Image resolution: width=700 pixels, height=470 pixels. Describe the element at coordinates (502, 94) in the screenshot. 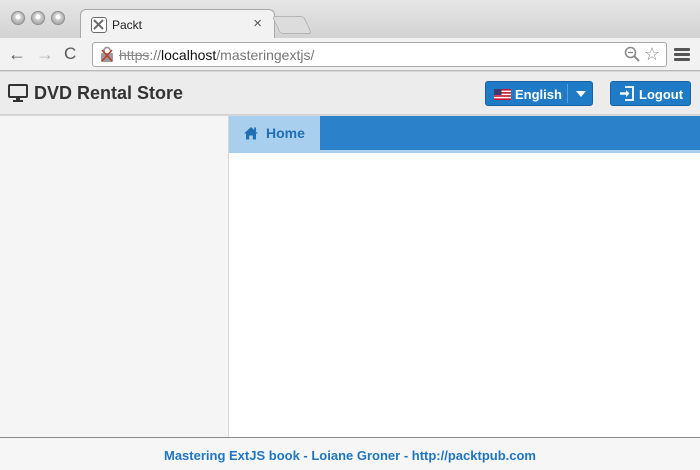

I see `us-flag-icon` at that location.